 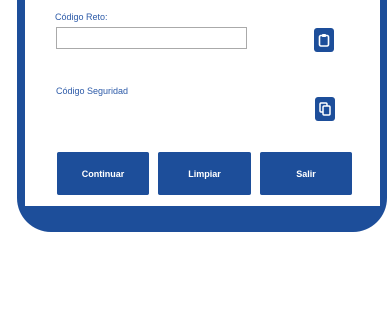 What do you see at coordinates (92, 91) in the screenshot?
I see `codigo-seguridad-label: Código Seguridad` at bounding box center [92, 91].